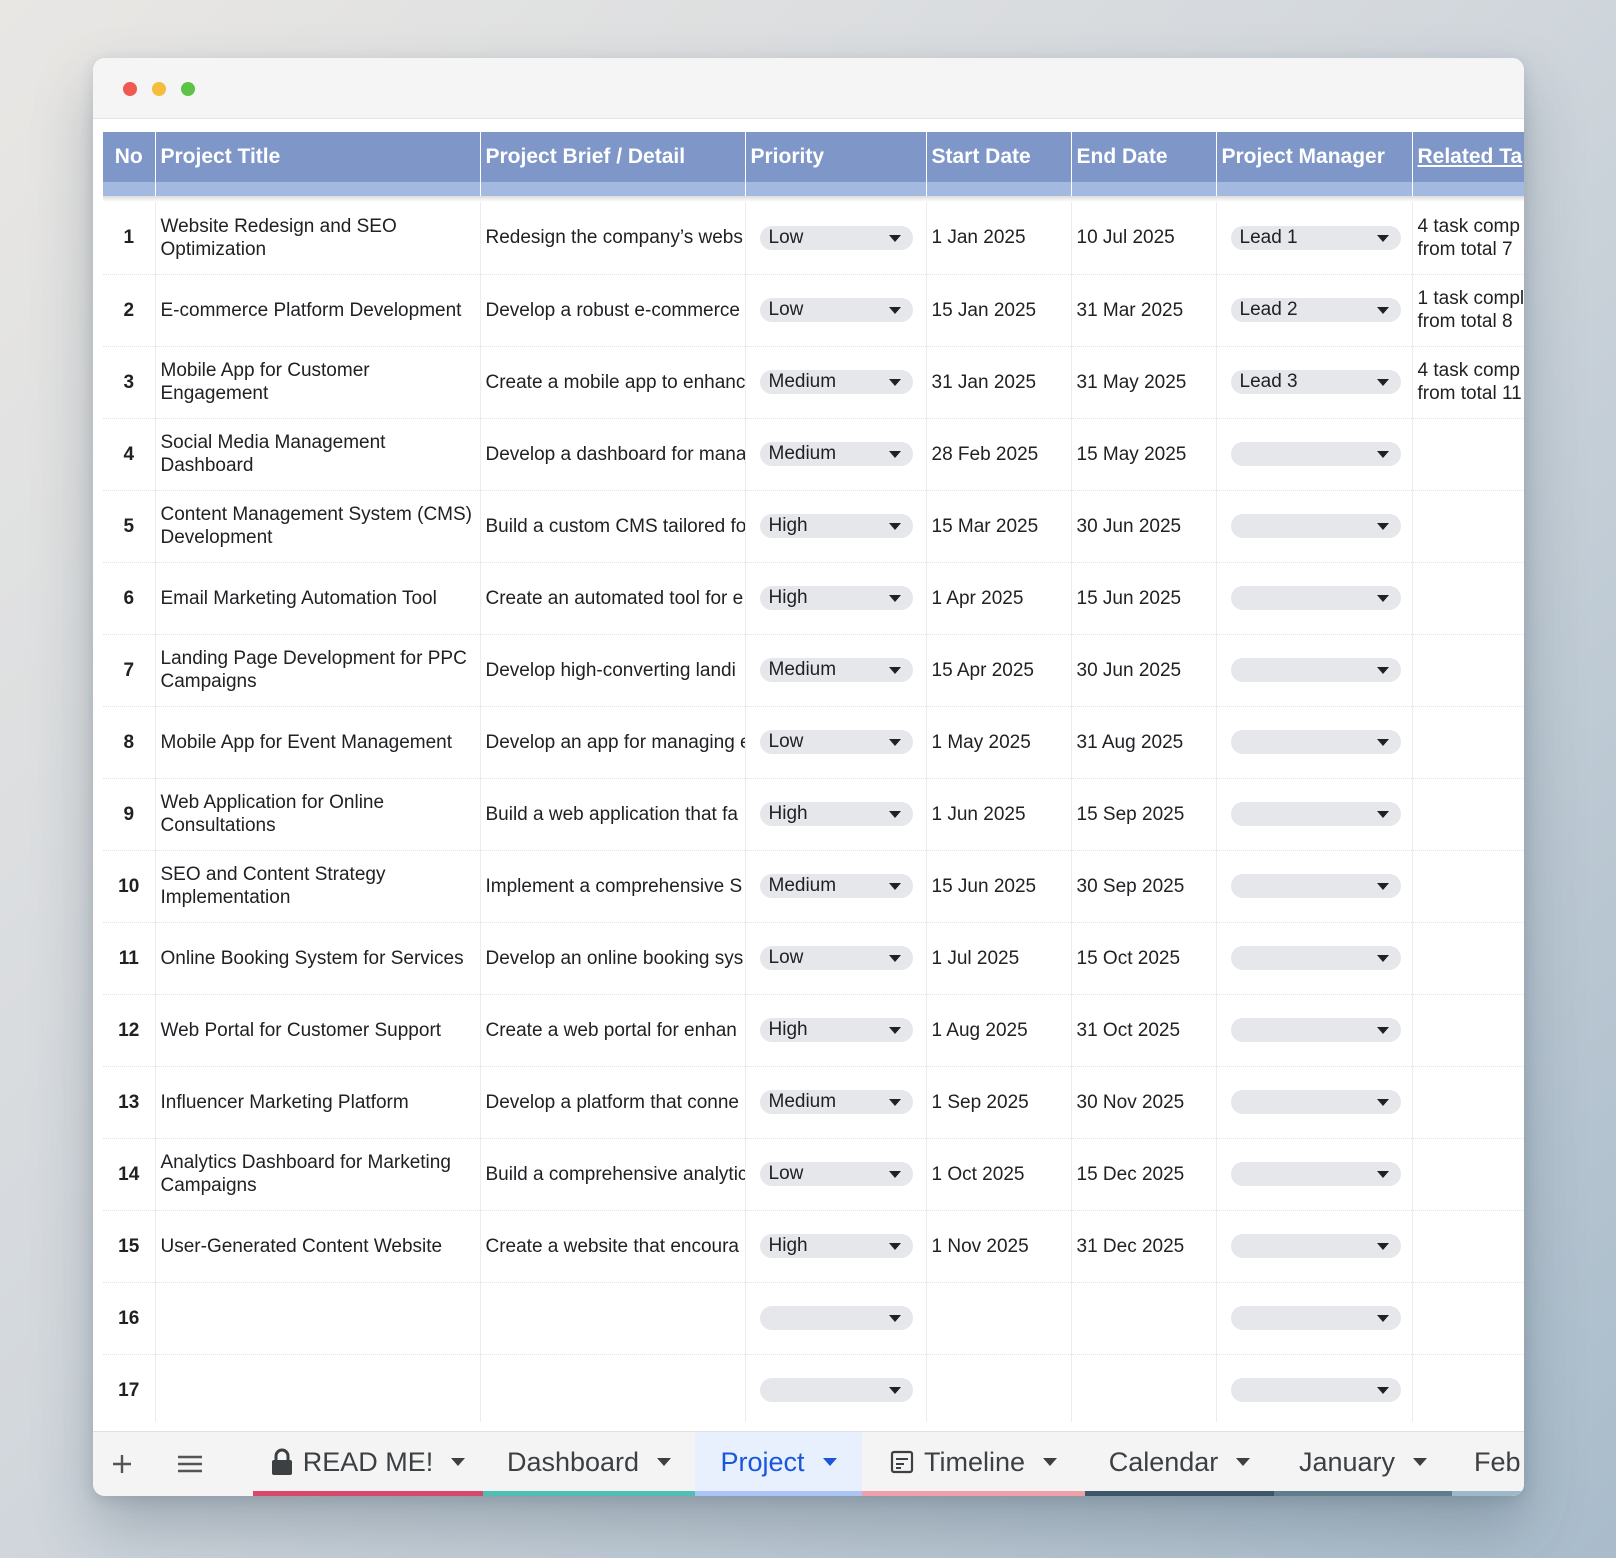 This screenshot has height=1558, width=1616. Describe the element at coordinates (1144, 958) in the screenshot. I see `end-date-cell: 15 Oct 2025` at that location.